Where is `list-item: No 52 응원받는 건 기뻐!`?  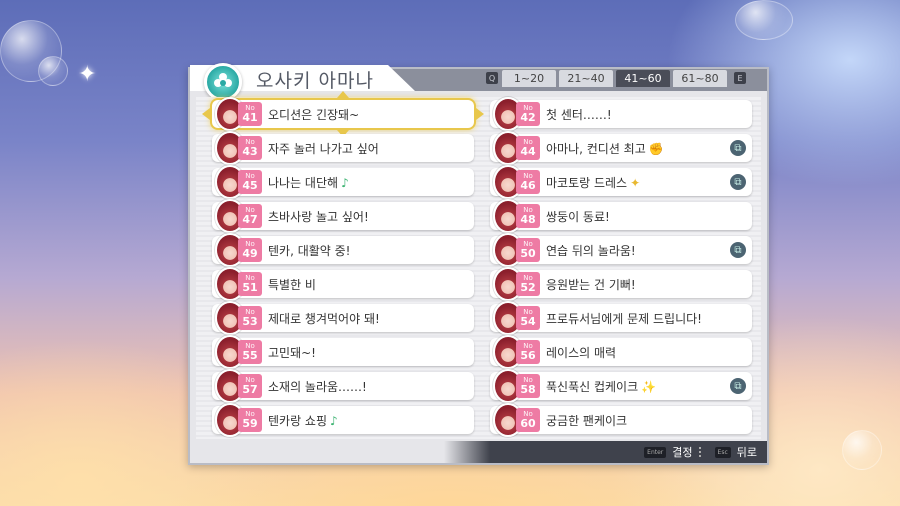 list-item: No 52 응원받는 건 기뻐! is located at coordinates (621, 284).